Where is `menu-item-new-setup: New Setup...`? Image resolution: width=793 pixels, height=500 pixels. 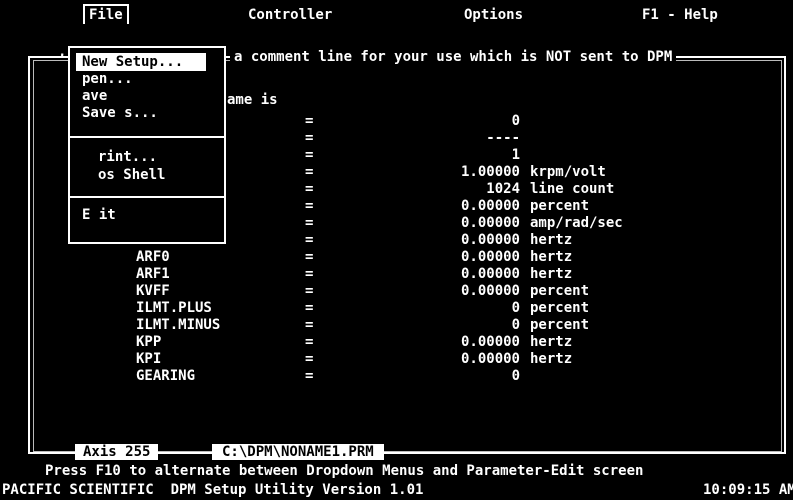 menu-item-new-setup: New Setup... is located at coordinates (141, 62).